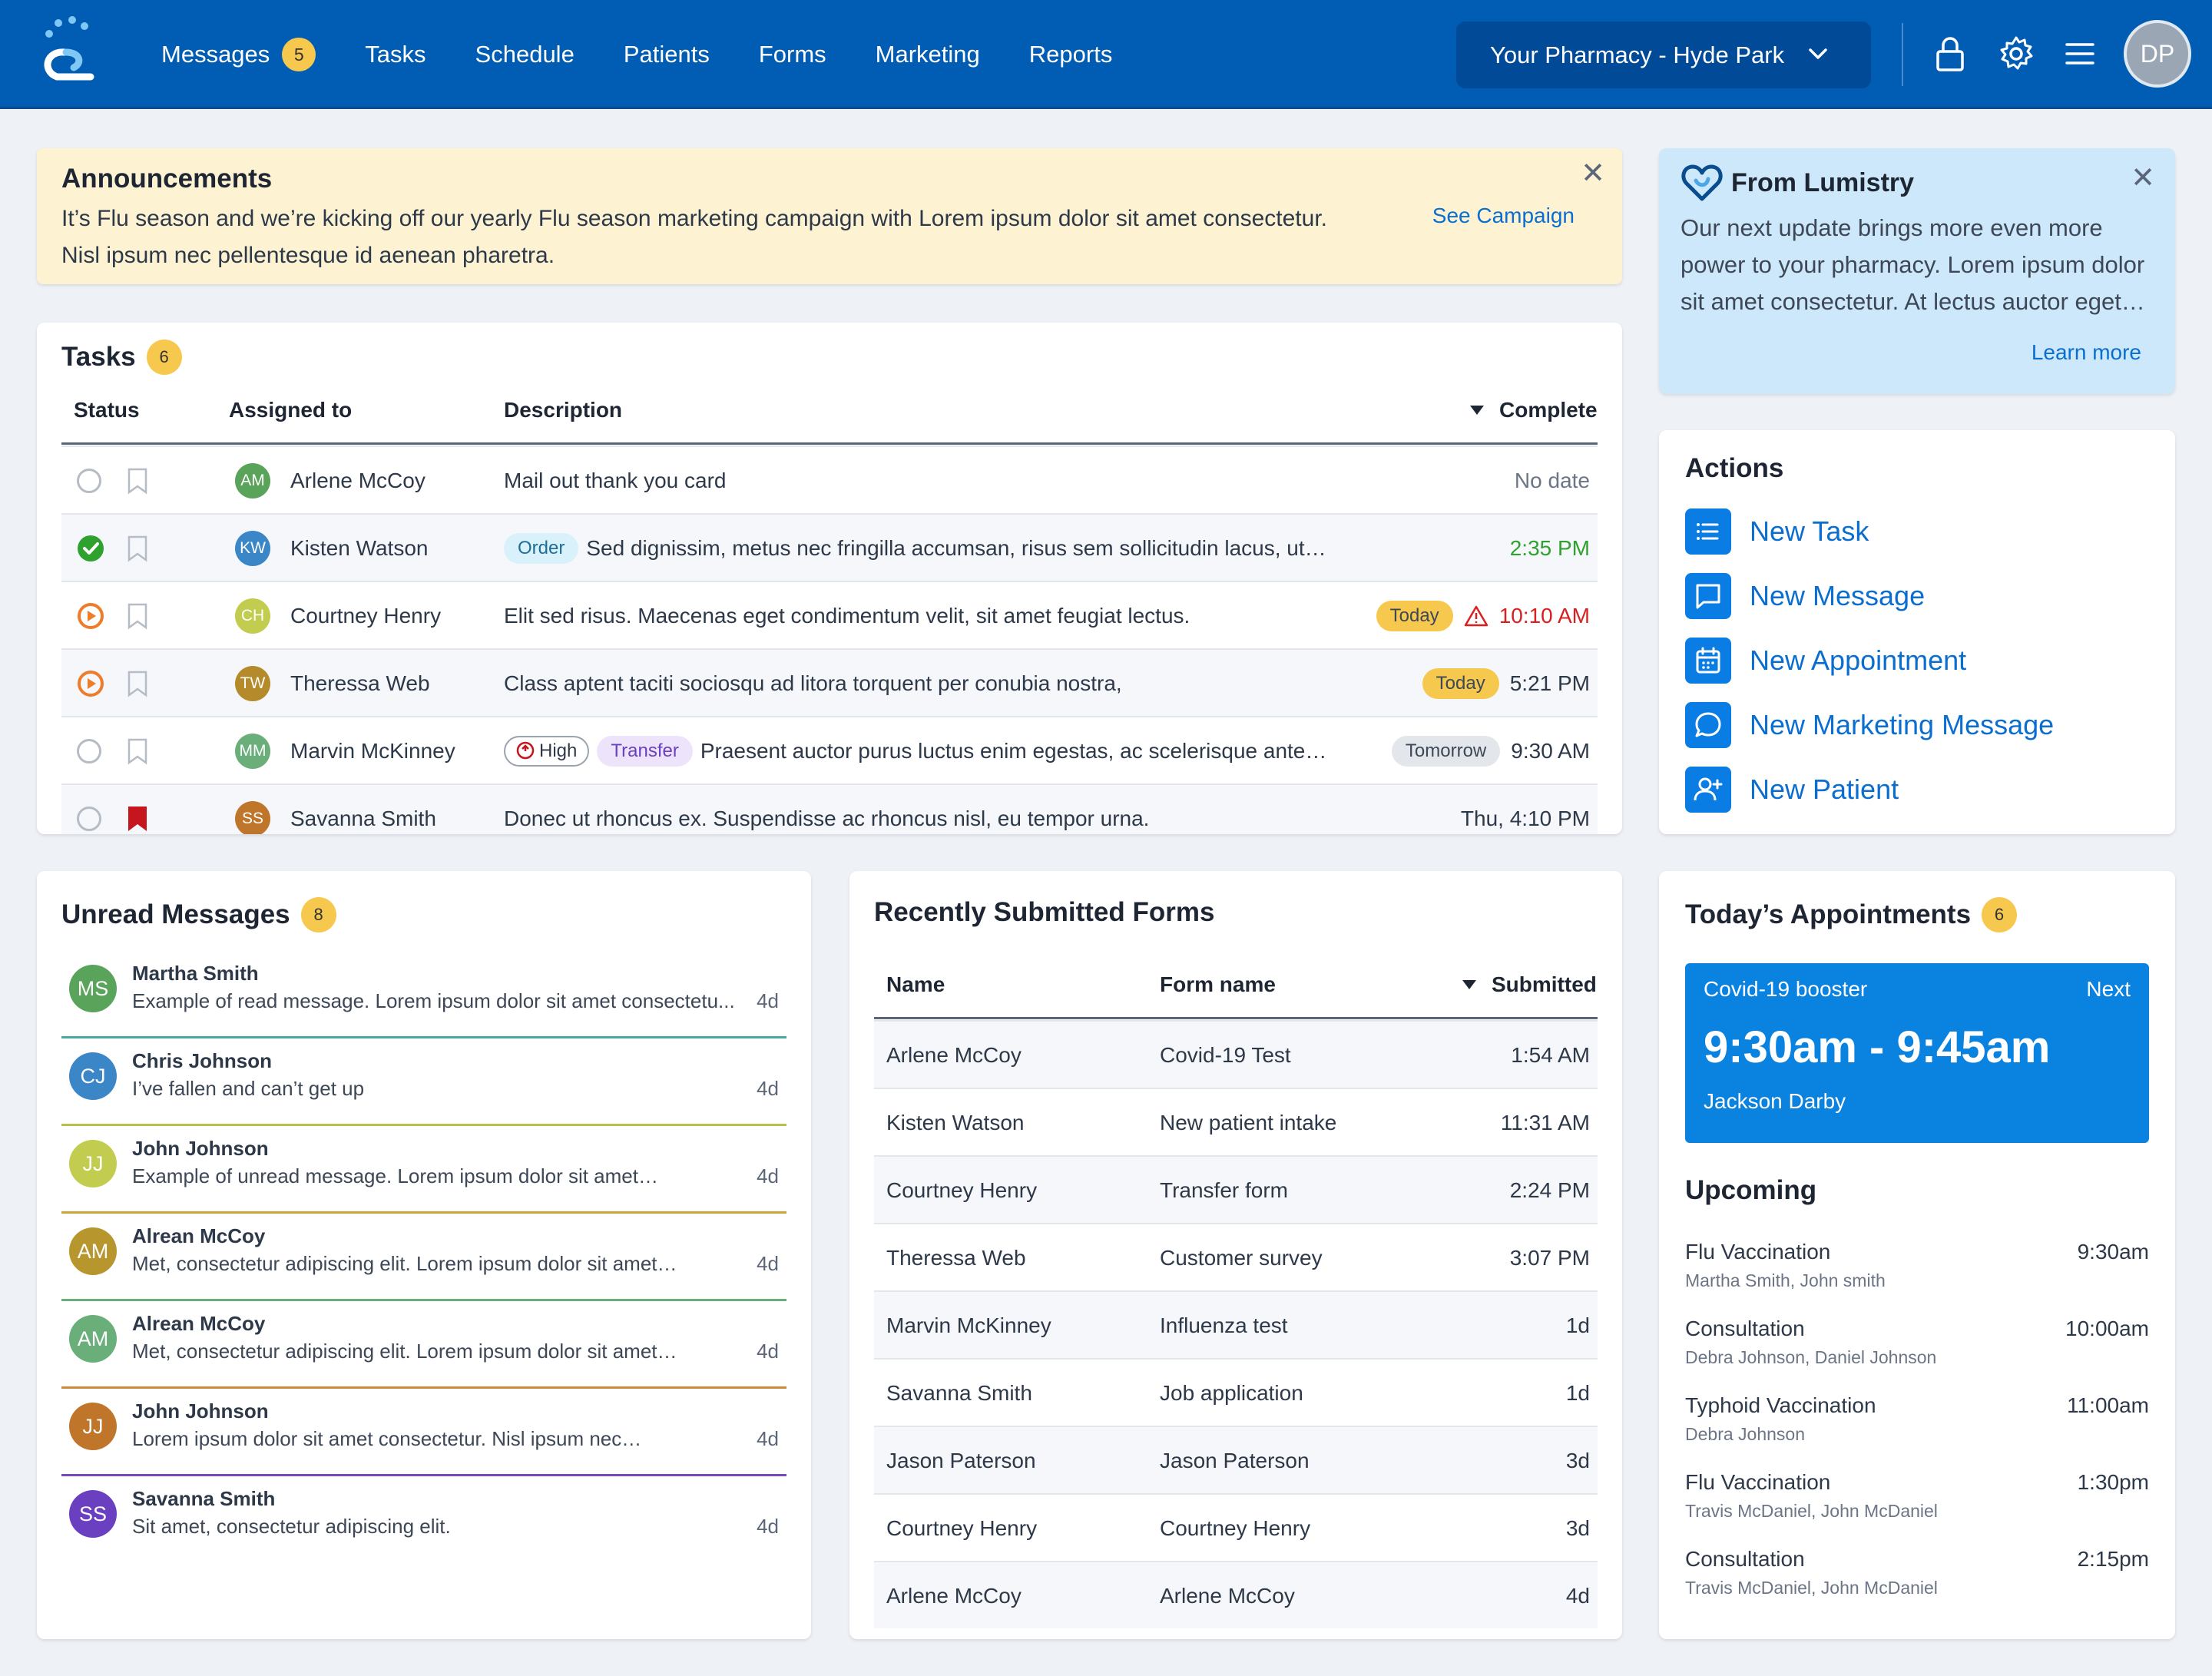  Describe the element at coordinates (239, 54) in the screenshot. I see `nav-messages: Messages 5` at that location.